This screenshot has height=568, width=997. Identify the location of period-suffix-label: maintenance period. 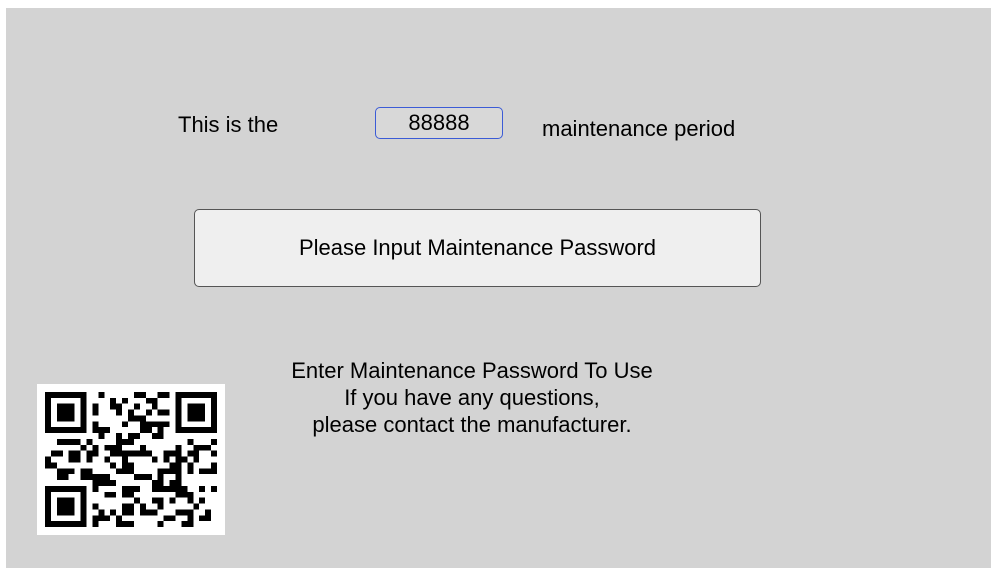
(639, 128).